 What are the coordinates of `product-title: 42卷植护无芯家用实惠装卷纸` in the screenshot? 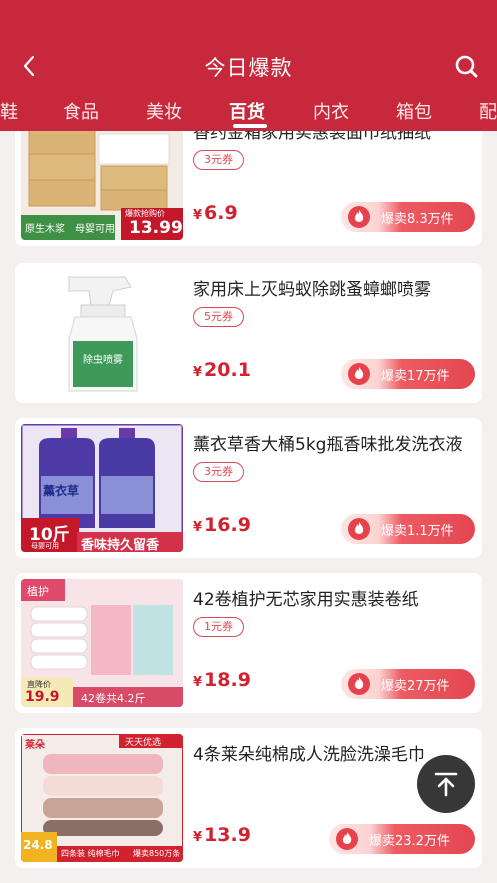 It's located at (306, 600).